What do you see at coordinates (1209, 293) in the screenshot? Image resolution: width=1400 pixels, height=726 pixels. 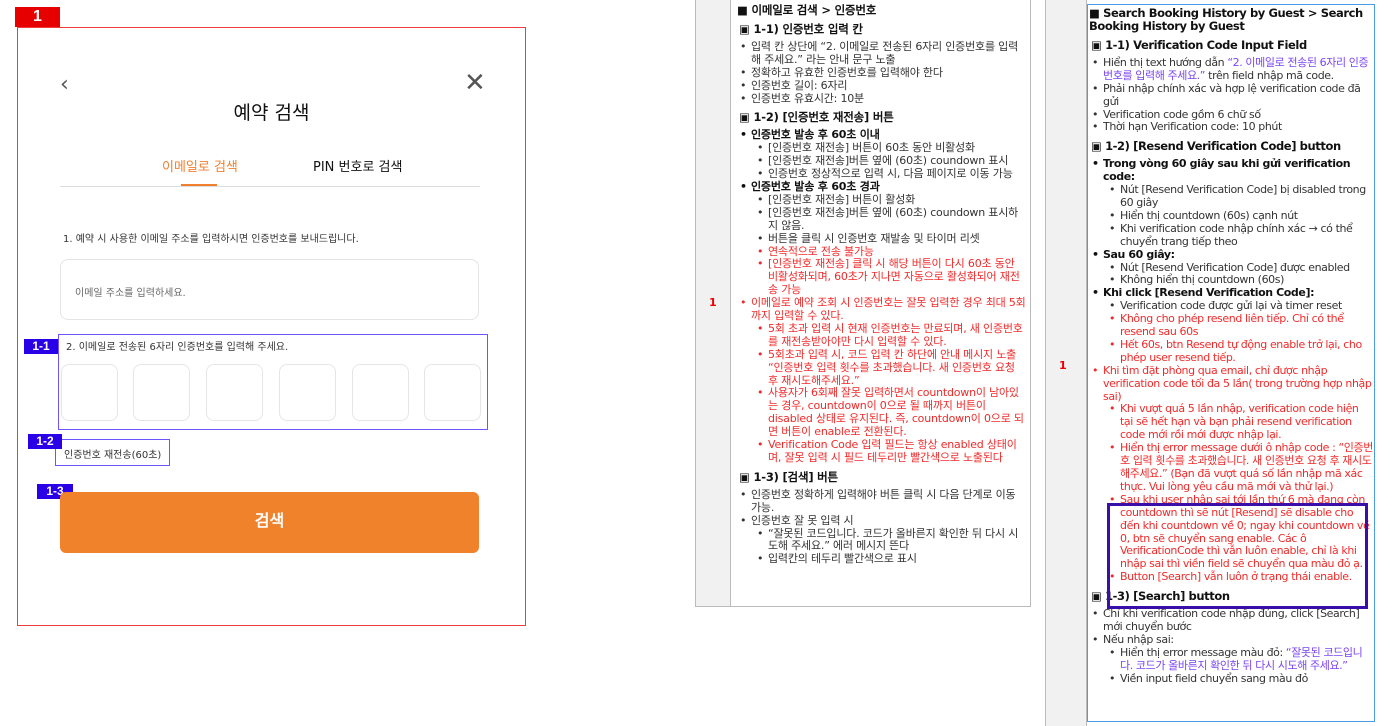 I see `item-text: Khi click [Resend Verification Code]:` at bounding box center [1209, 293].